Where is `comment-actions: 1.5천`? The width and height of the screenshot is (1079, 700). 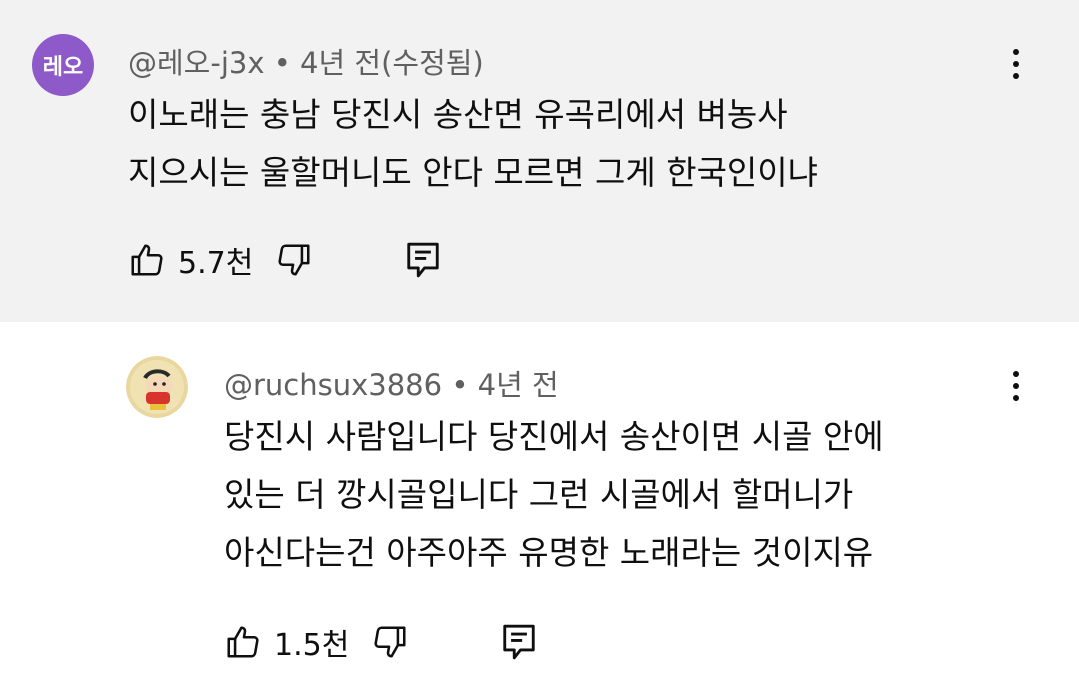
comment-actions: 1.5천 is located at coordinates (380, 642).